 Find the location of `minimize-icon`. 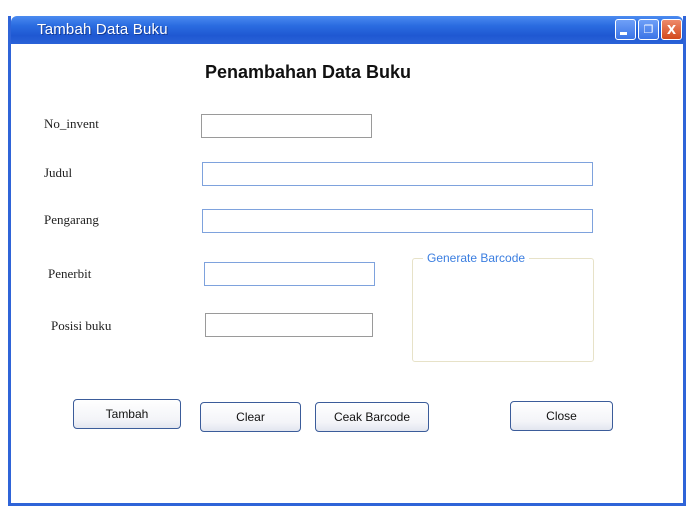

minimize-icon is located at coordinates (623, 33).